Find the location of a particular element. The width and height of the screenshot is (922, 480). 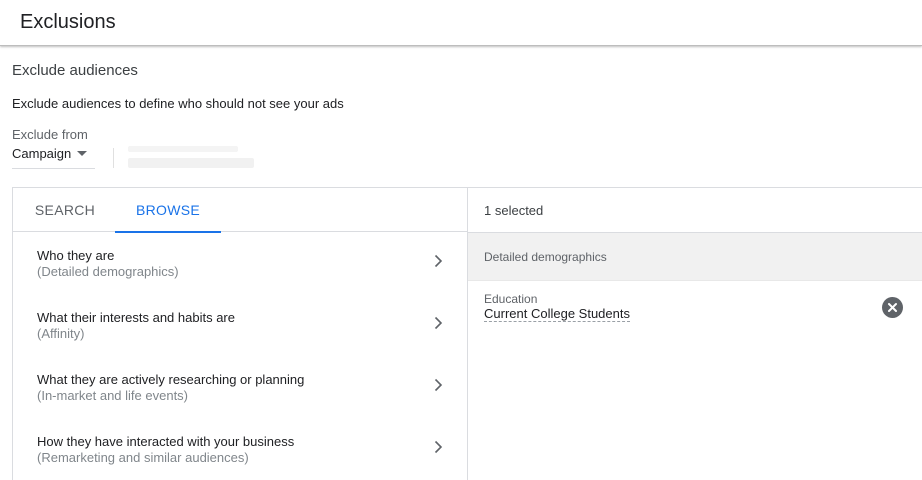

selected-group-header: Detailed demographics is located at coordinates (695, 256).